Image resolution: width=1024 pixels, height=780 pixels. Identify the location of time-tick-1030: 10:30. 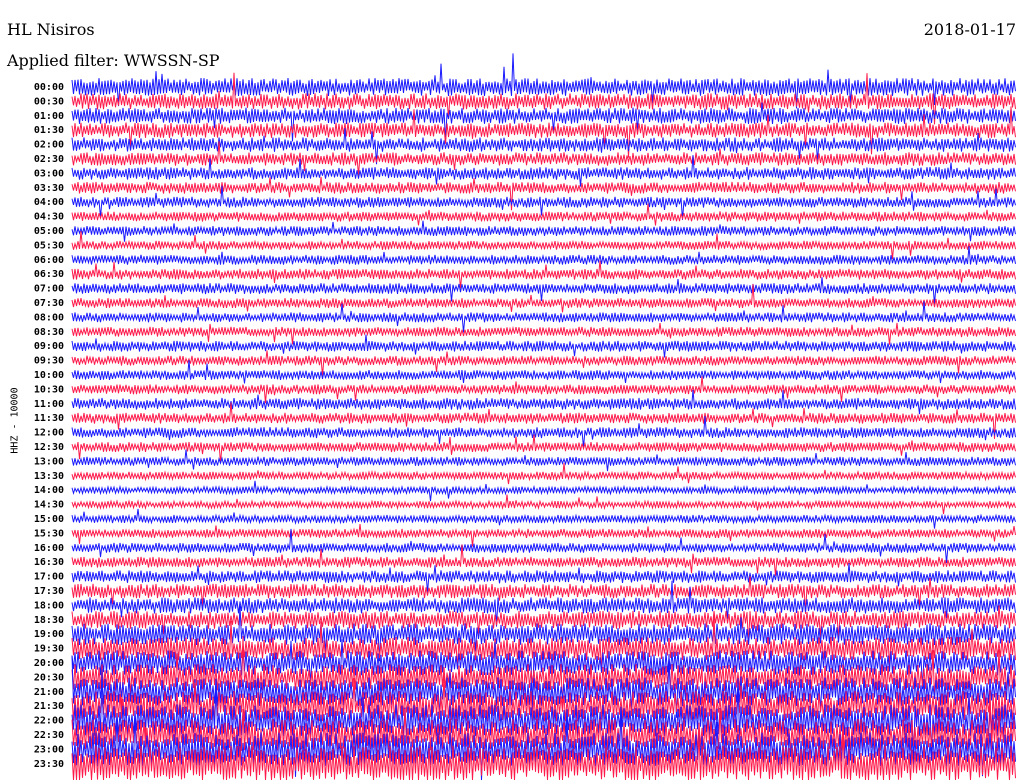
(49, 389).